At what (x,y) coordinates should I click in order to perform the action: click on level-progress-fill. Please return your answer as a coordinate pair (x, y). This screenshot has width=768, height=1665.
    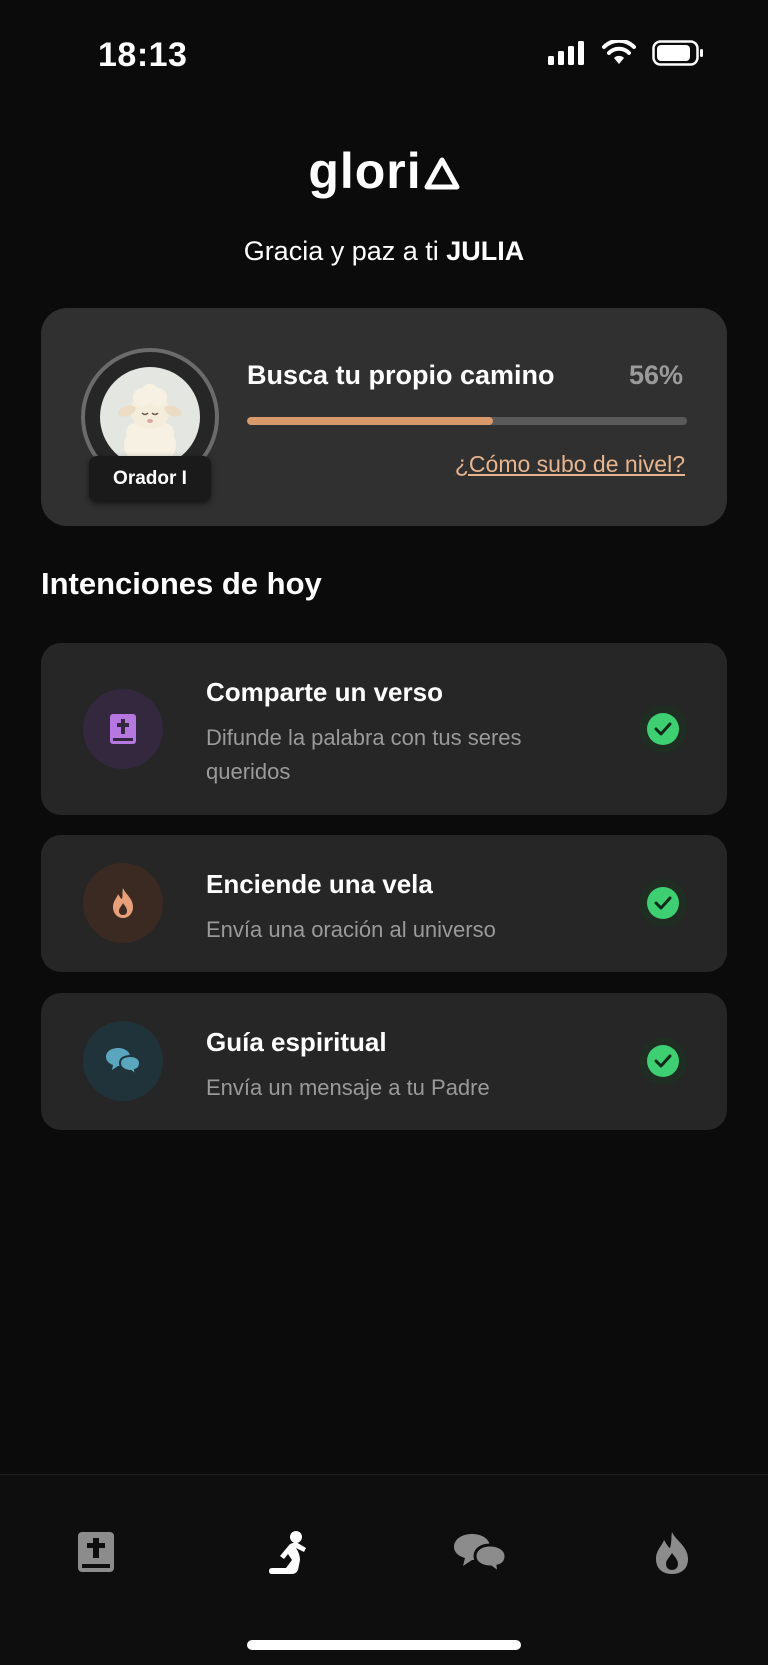
    Looking at the image, I should click on (370, 421).